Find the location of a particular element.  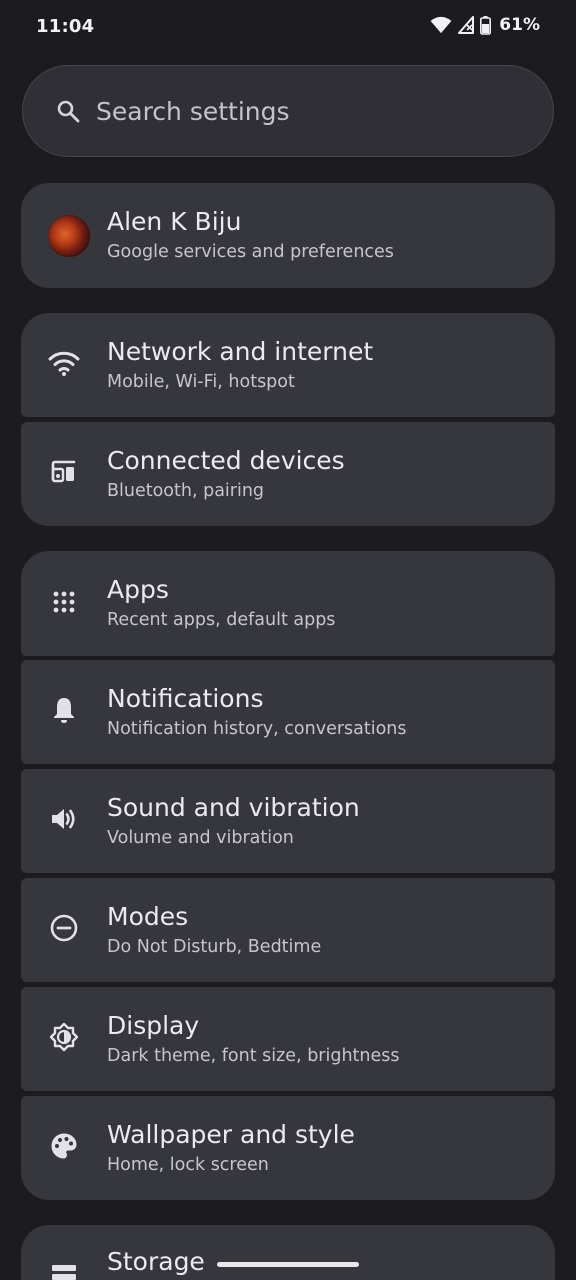

settings-item-apps: Apps Recent apps, default apps is located at coordinates (288, 603).